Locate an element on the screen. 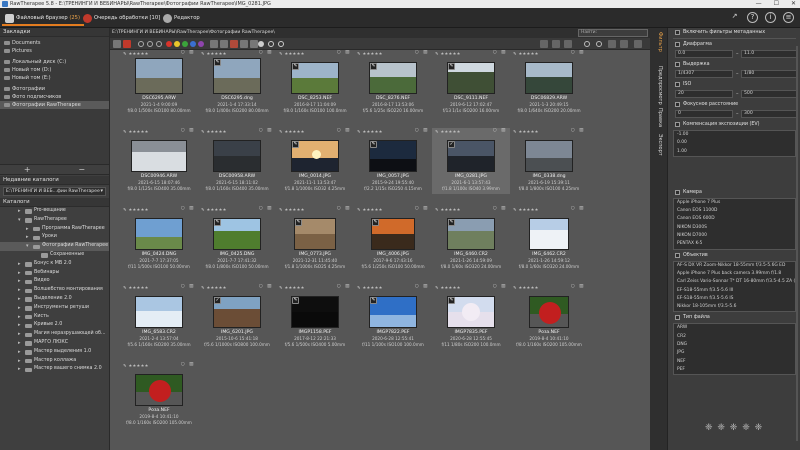 Image resolution: width=800 pixels, height=450 pixels. pipette-icon is located at coordinates (638, 44).